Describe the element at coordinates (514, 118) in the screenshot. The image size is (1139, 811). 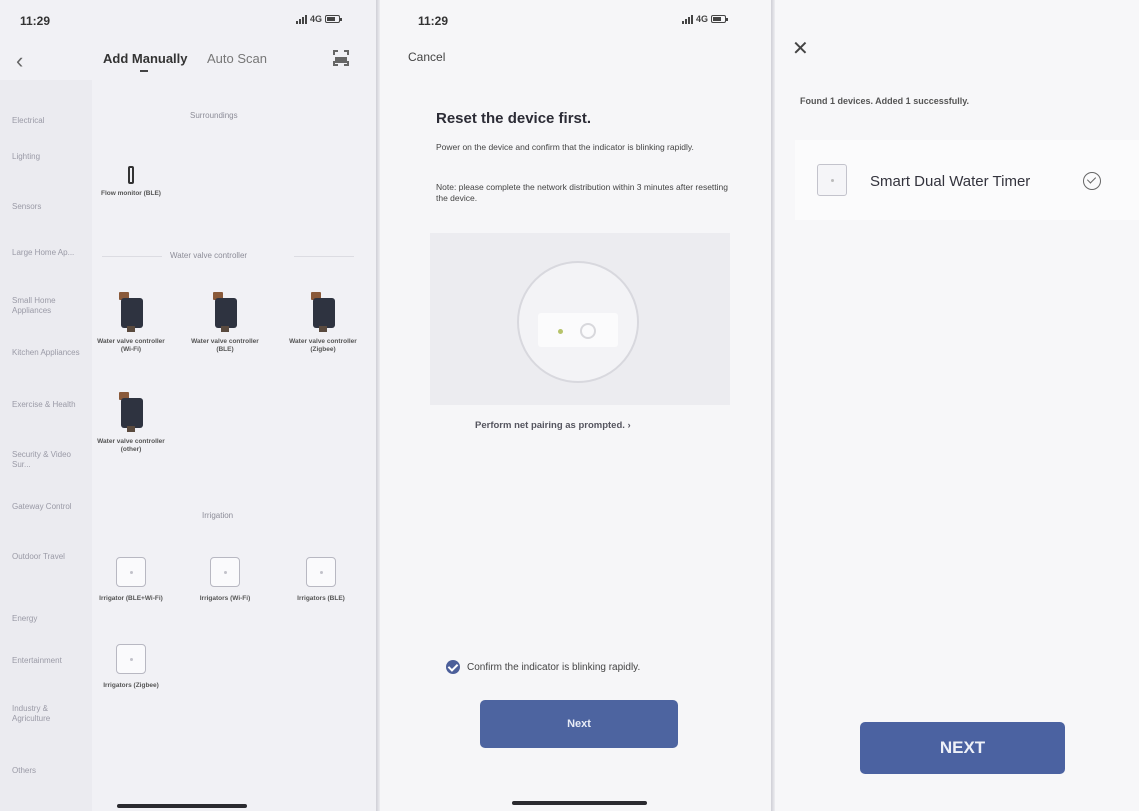
I see `page-title: Reset the device first.` at that location.